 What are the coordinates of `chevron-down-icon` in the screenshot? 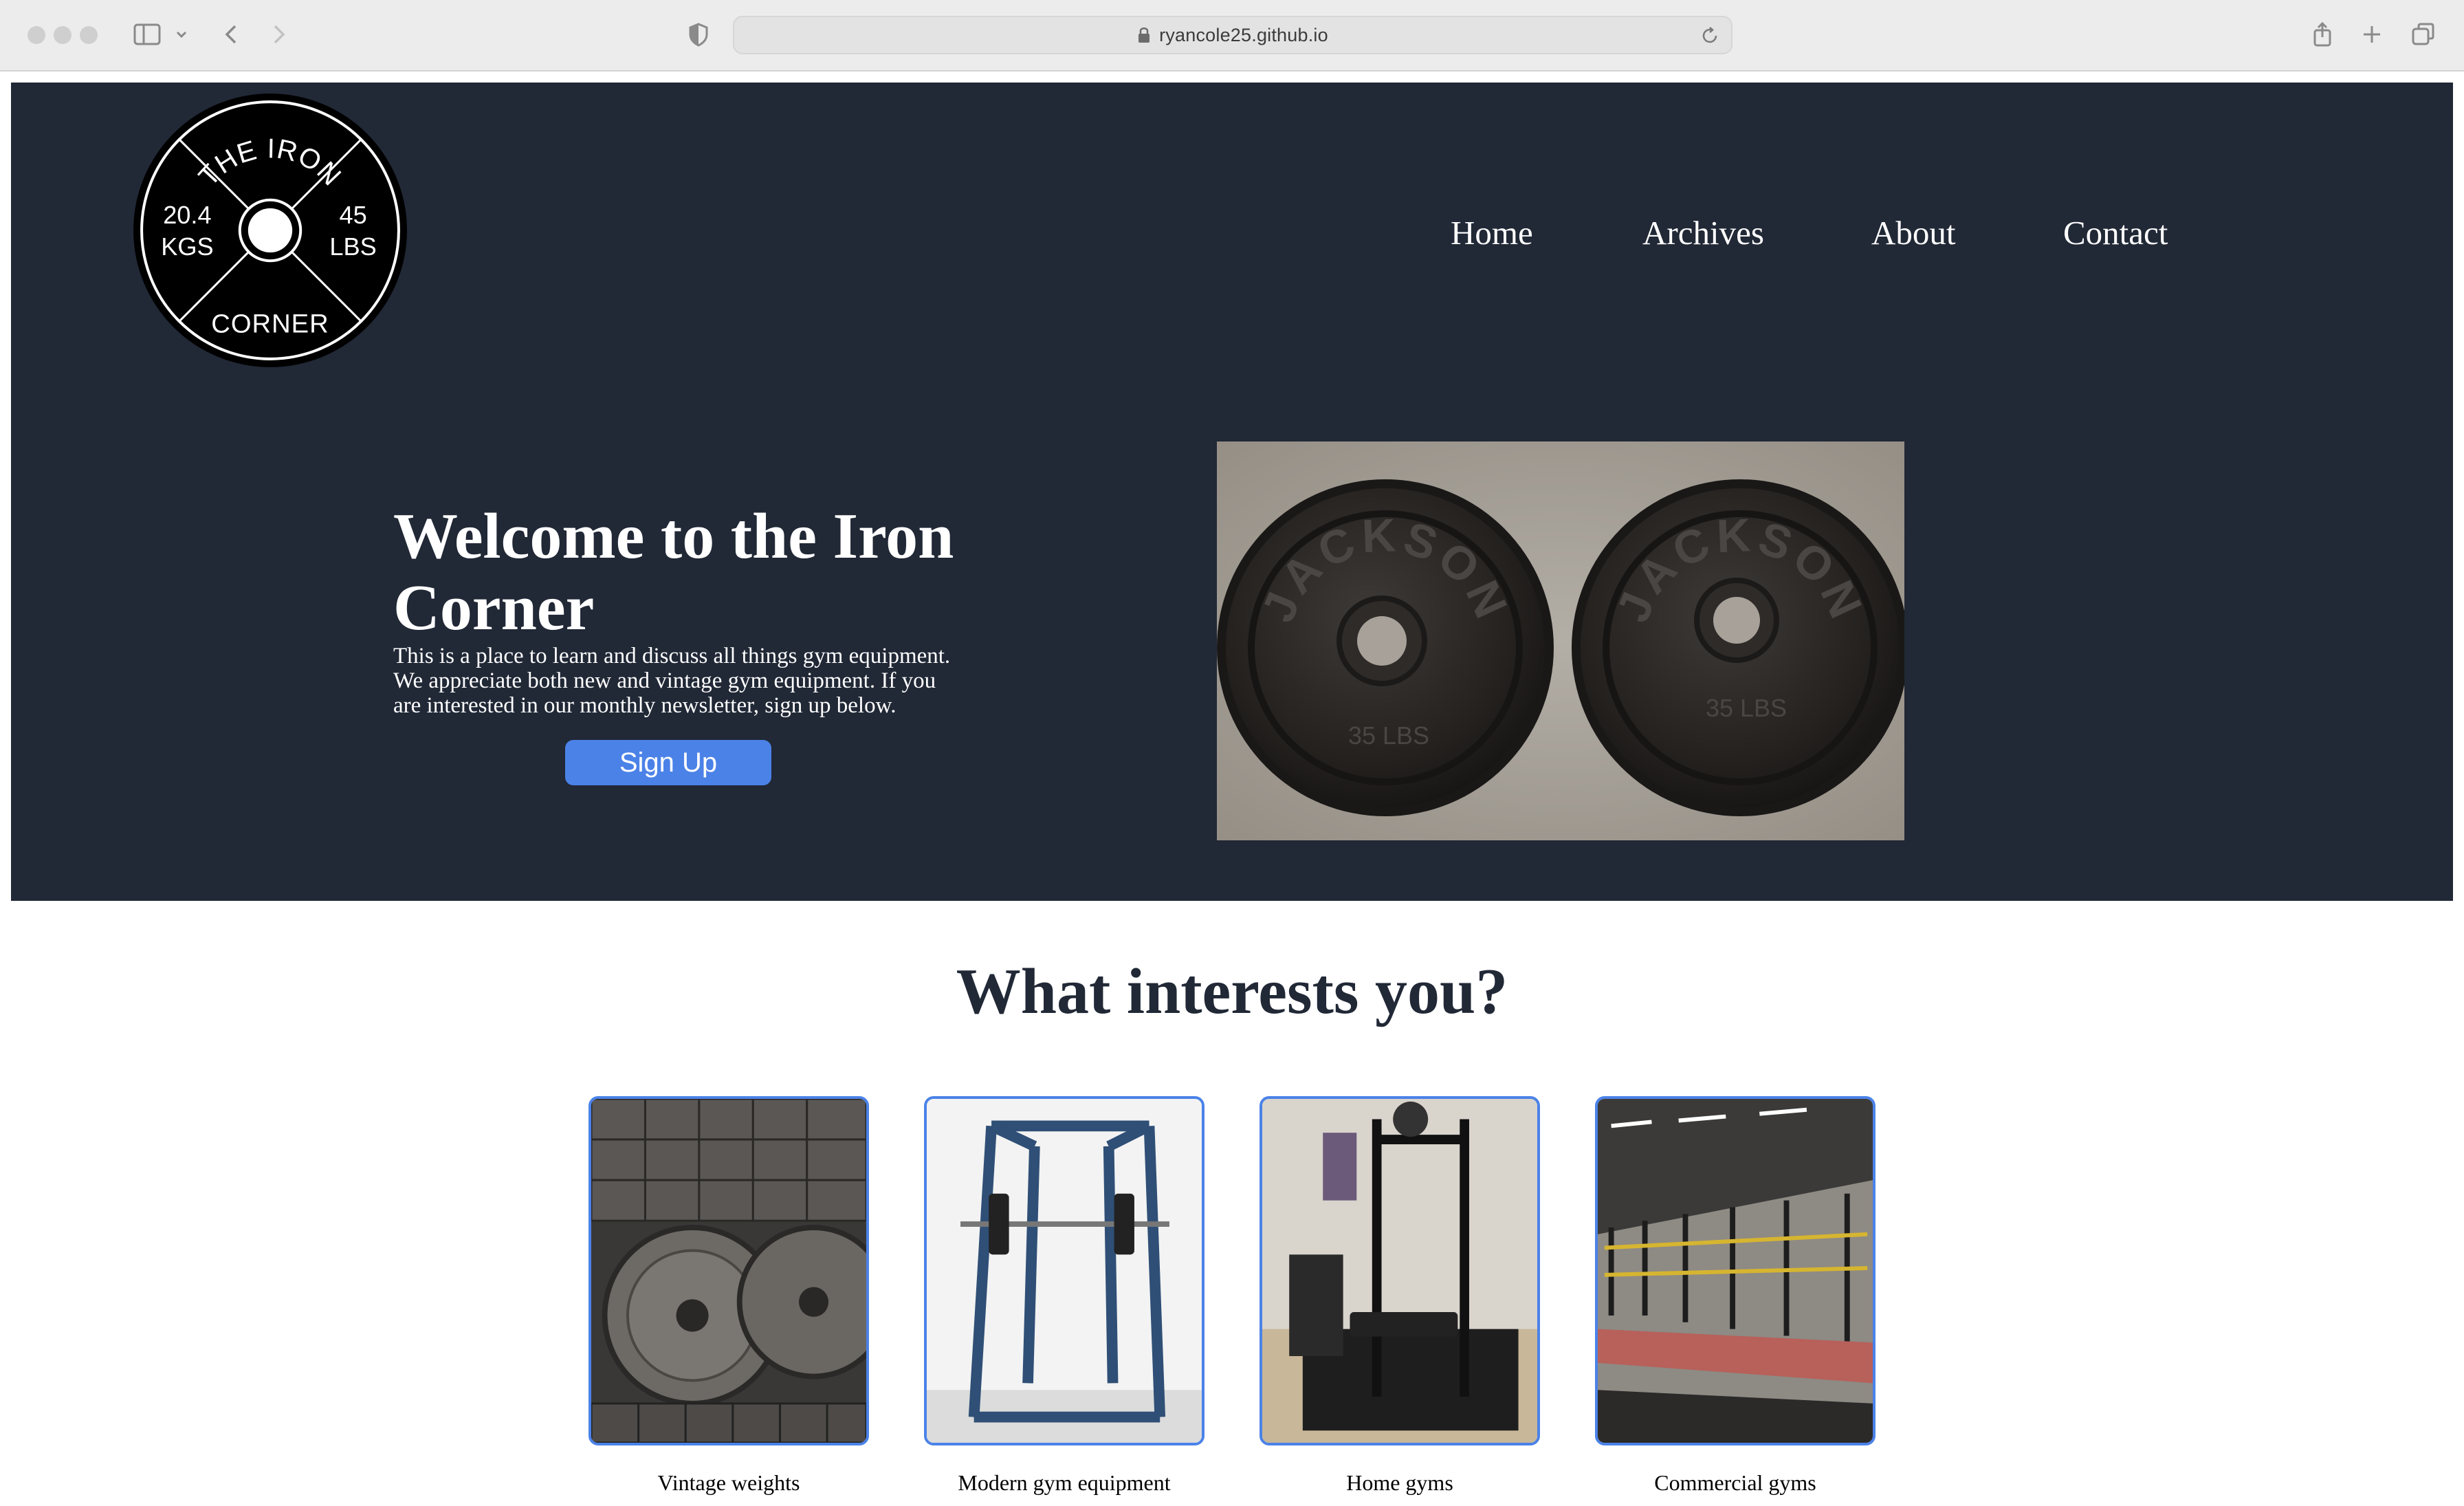 It's located at (181, 34).